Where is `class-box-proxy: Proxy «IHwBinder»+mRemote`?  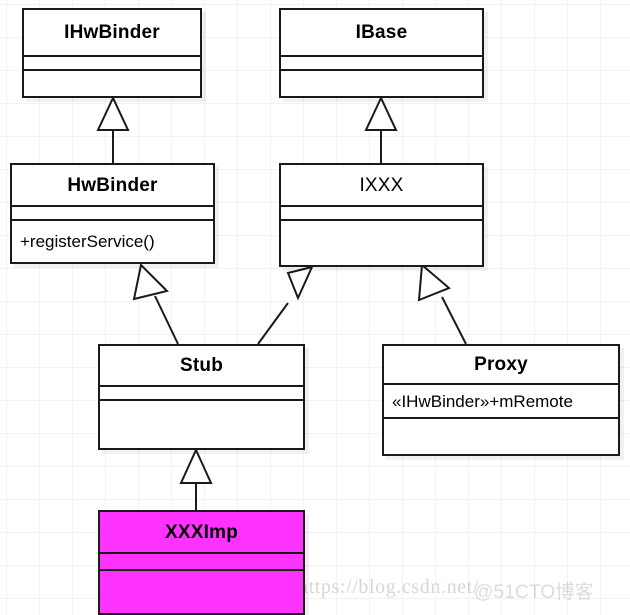 class-box-proxy: Proxy «IHwBinder»+mRemote is located at coordinates (501, 400).